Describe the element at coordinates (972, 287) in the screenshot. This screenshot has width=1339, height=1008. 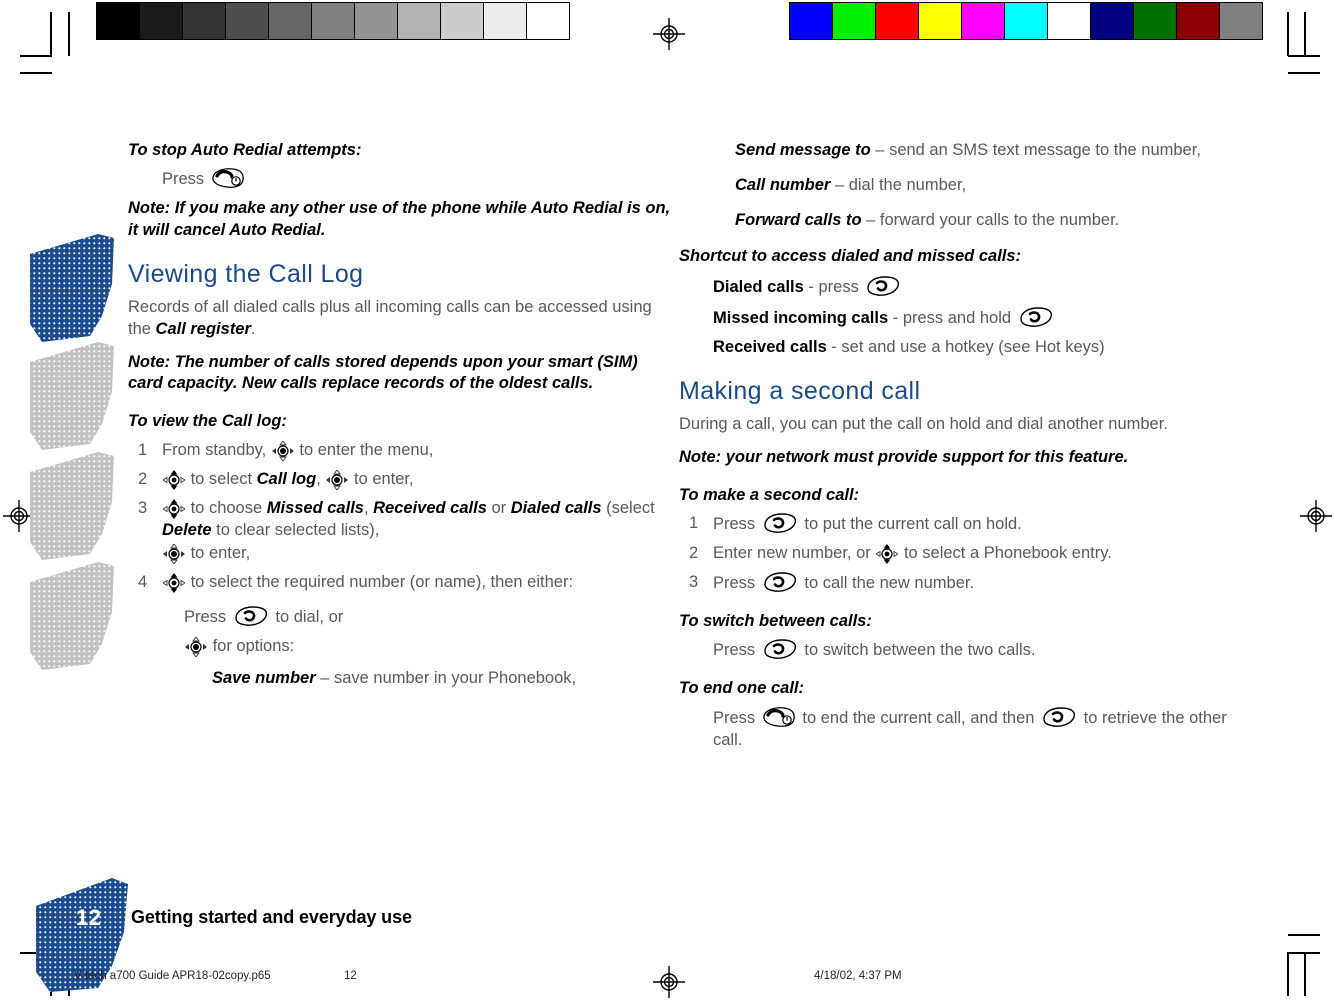
I see `dialed-calls-shortcut: Dialed calls - press` at that location.